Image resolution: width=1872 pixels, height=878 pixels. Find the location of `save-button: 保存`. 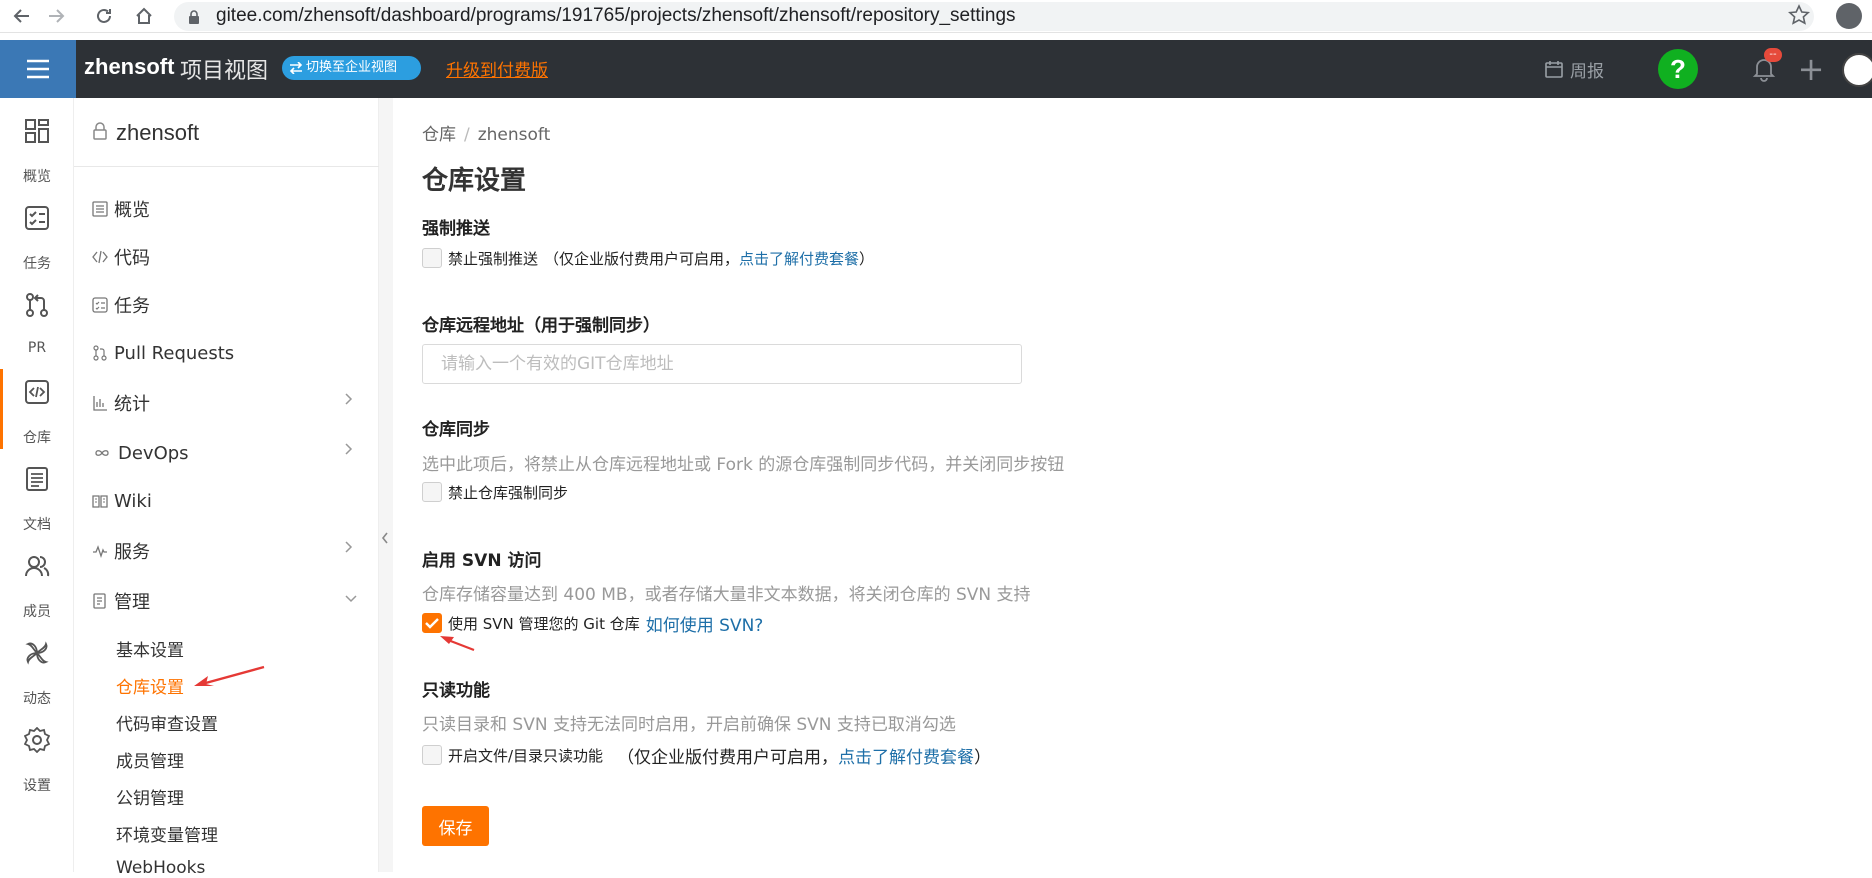

save-button: 保存 is located at coordinates (455, 826).